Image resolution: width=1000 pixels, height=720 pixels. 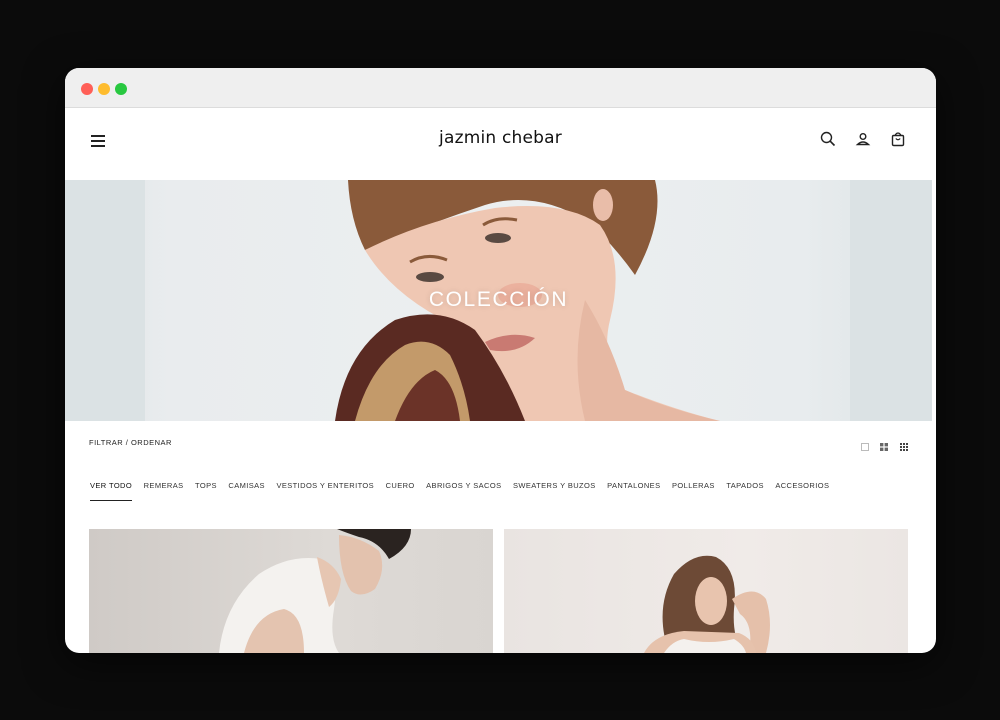 I want to click on bag-icon, so click(x=898, y=139).